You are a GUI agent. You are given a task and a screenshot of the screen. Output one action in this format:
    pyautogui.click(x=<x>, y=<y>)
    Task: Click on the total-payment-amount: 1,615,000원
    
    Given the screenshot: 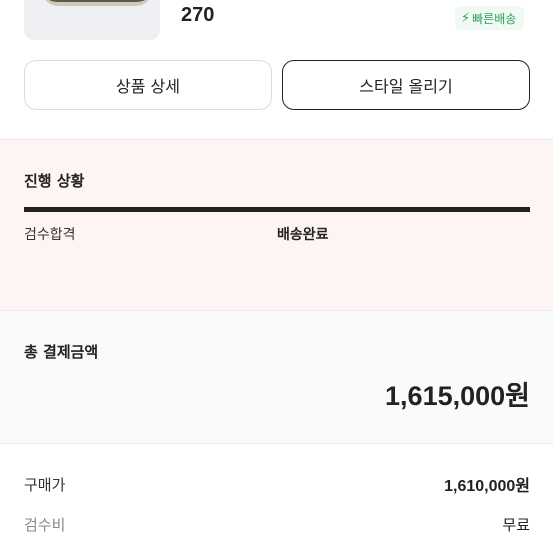 What is the action you would take?
    pyautogui.click(x=457, y=396)
    